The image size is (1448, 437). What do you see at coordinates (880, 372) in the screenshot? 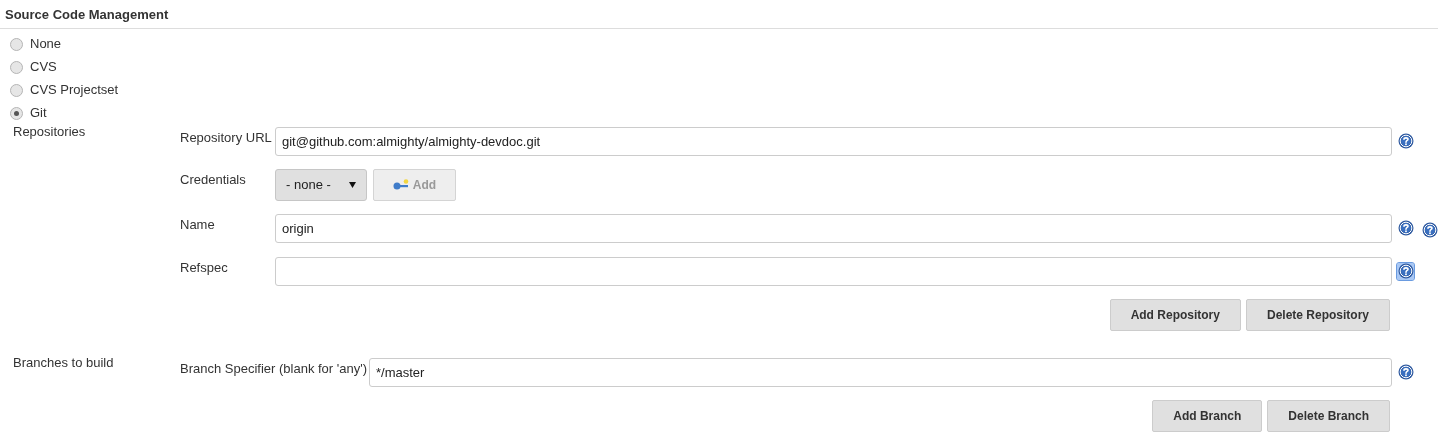
I see `text-field: */master` at bounding box center [880, 372].